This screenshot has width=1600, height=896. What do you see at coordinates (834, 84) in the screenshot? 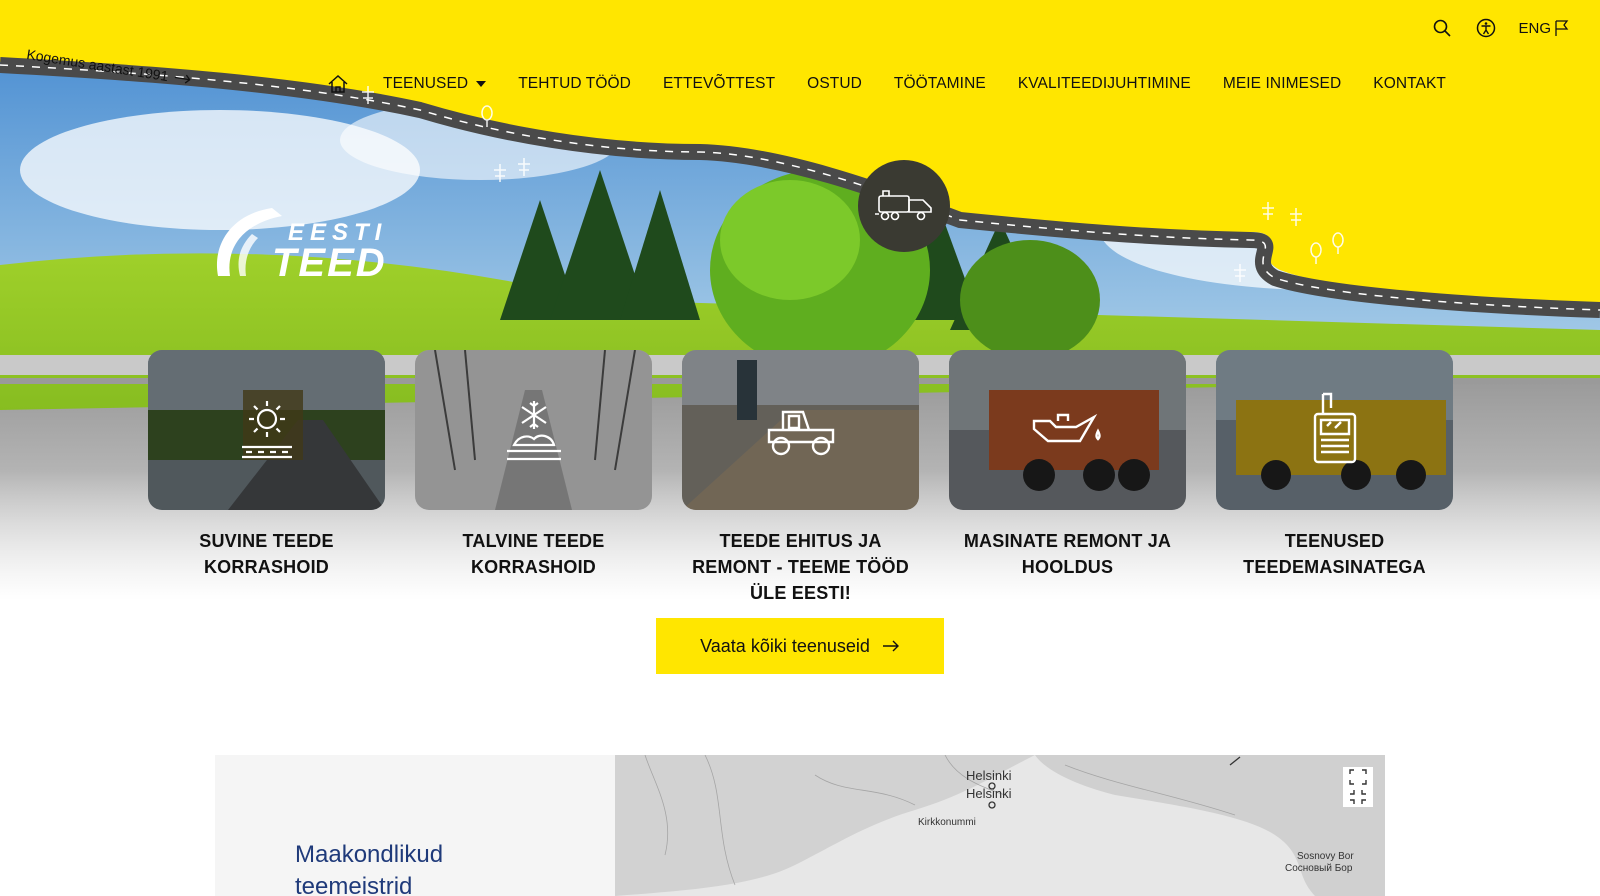
I see `nav-ostud: OSTUD` at bounding box center [834, 84].